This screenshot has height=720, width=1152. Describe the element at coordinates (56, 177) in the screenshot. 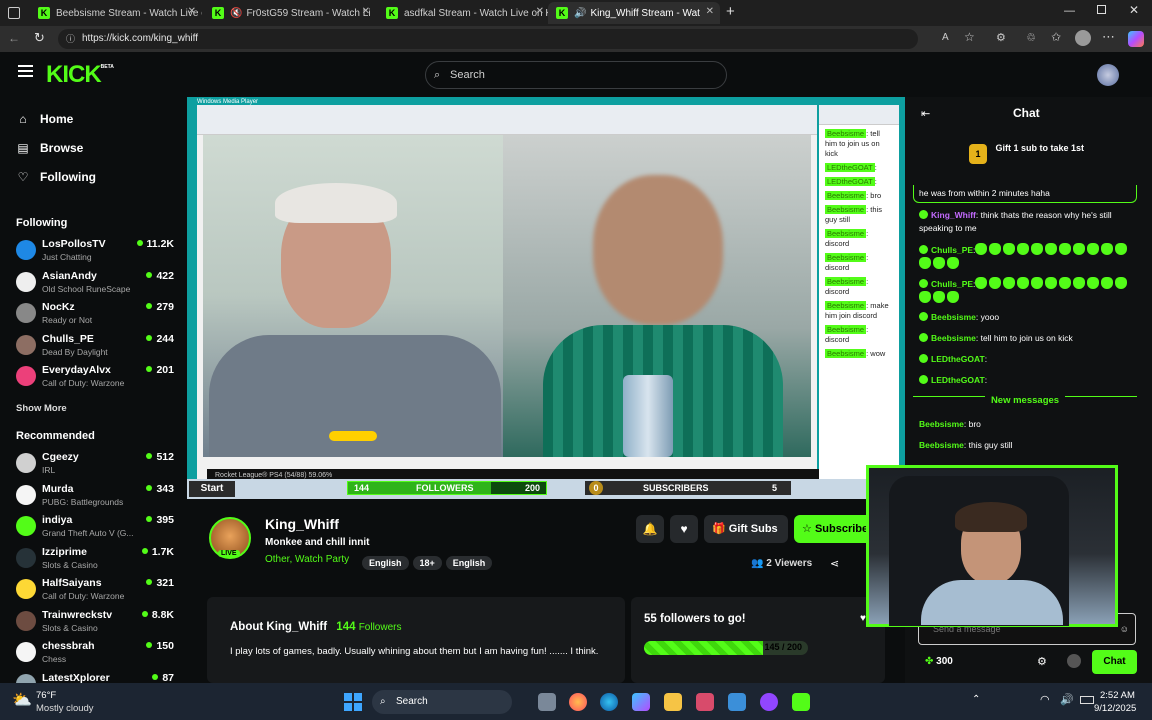

I see `nav-following: ♡ Following` at that location.